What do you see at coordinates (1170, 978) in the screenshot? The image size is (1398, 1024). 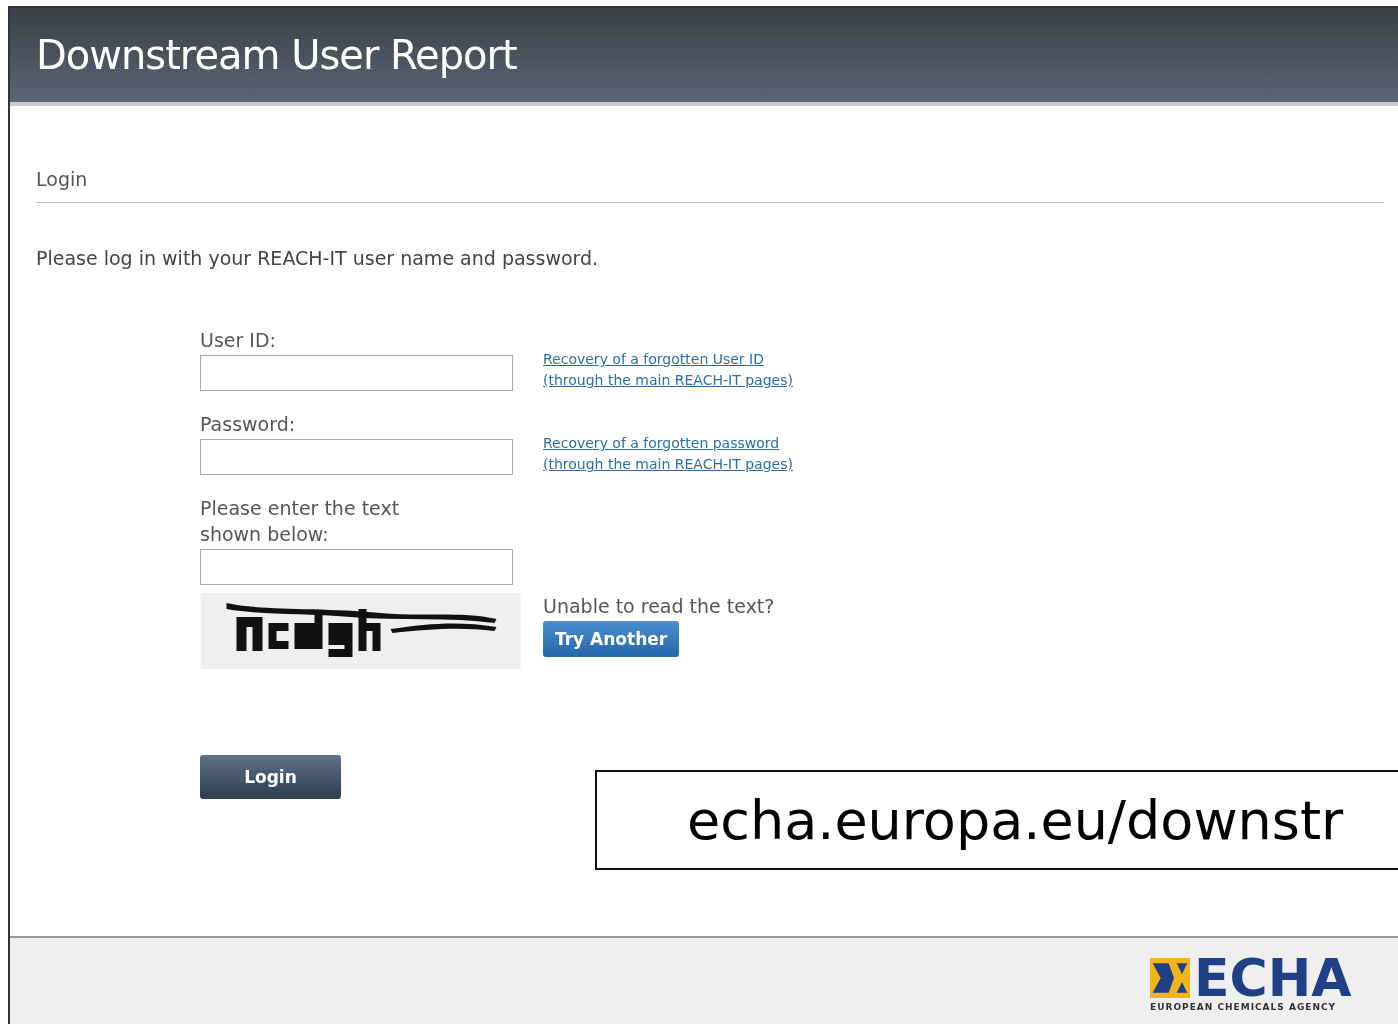 I see `logo-icon` at bounding box center [1170, 978].